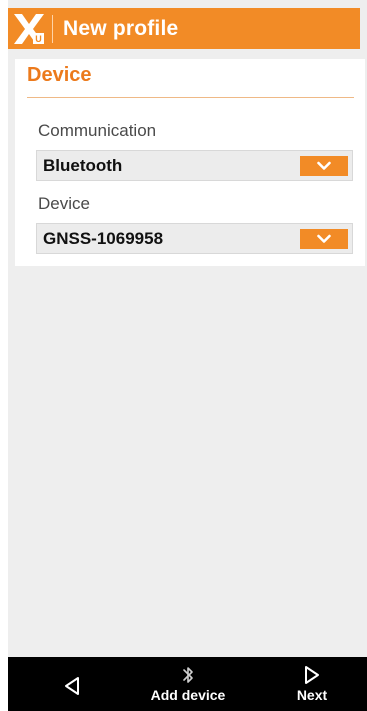  I want to click on device-value: GNSS-1069958, so click(103, 238).